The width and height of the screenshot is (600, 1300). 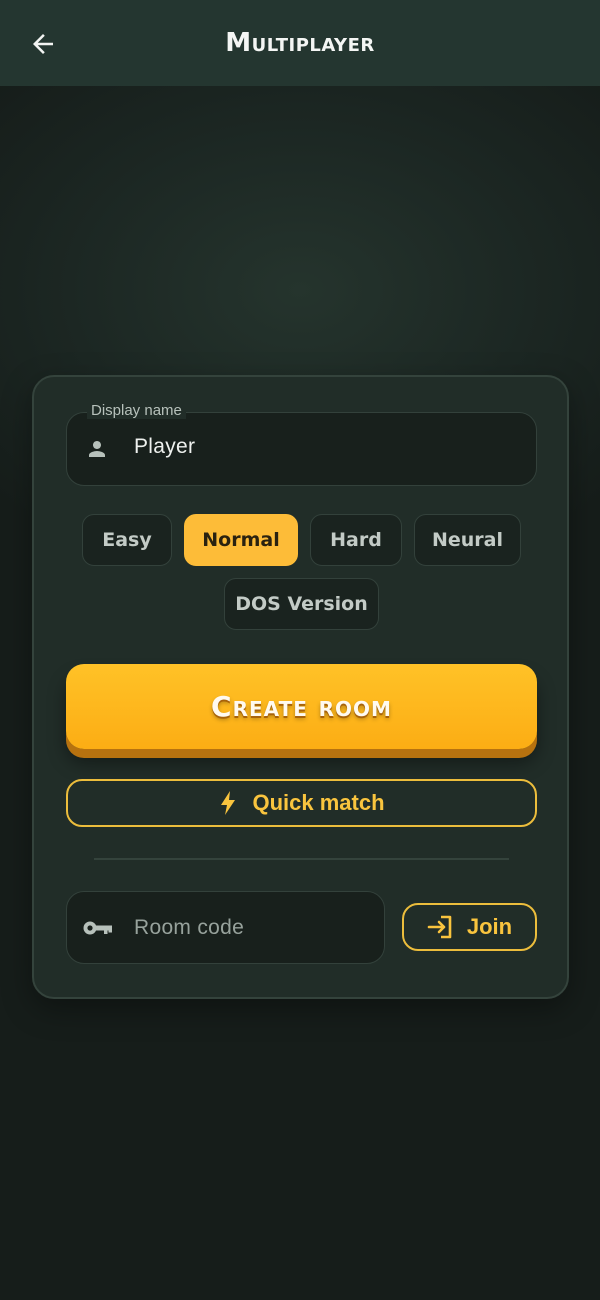 I want to click on difficulty-chip-dos-version: DOS Version, so click(x=301, y=604).